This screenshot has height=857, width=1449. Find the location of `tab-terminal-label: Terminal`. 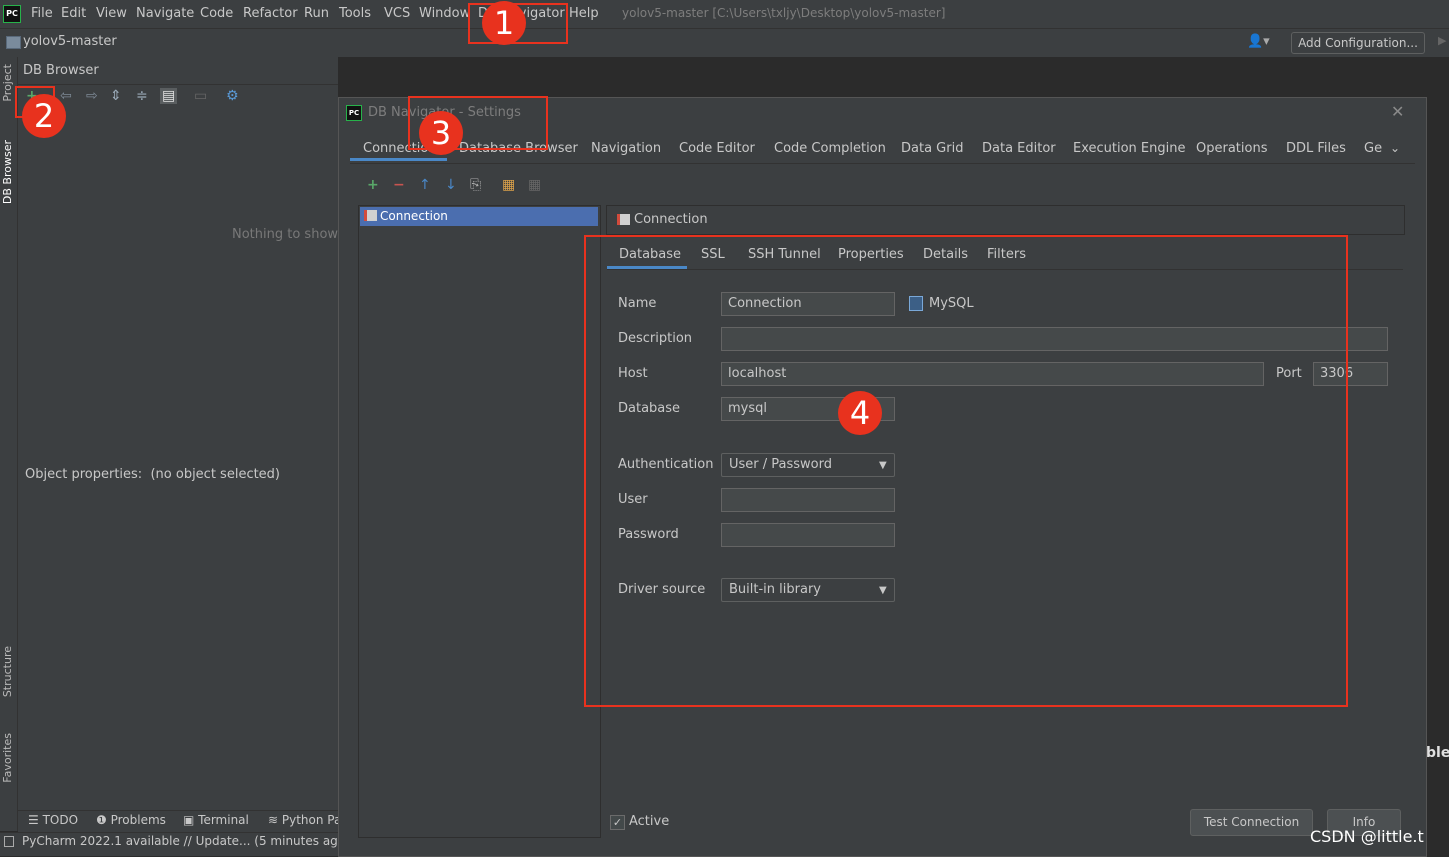

tab-terminal-label: Terminal is located at coordinates (223, 820).